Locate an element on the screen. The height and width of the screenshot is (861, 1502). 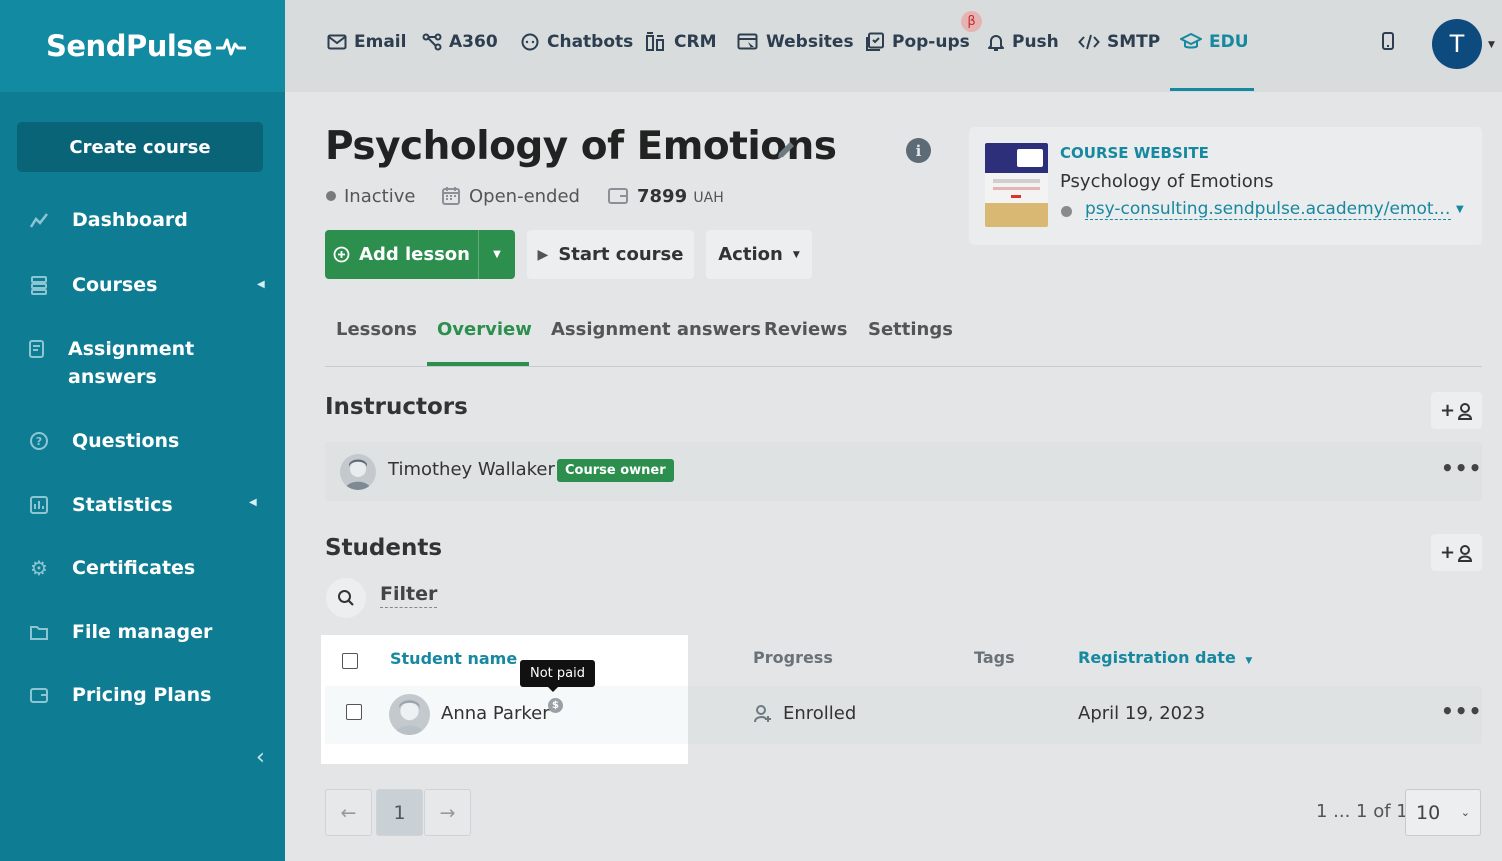
create-course-button: Create course is located at coordinates (140, 147).